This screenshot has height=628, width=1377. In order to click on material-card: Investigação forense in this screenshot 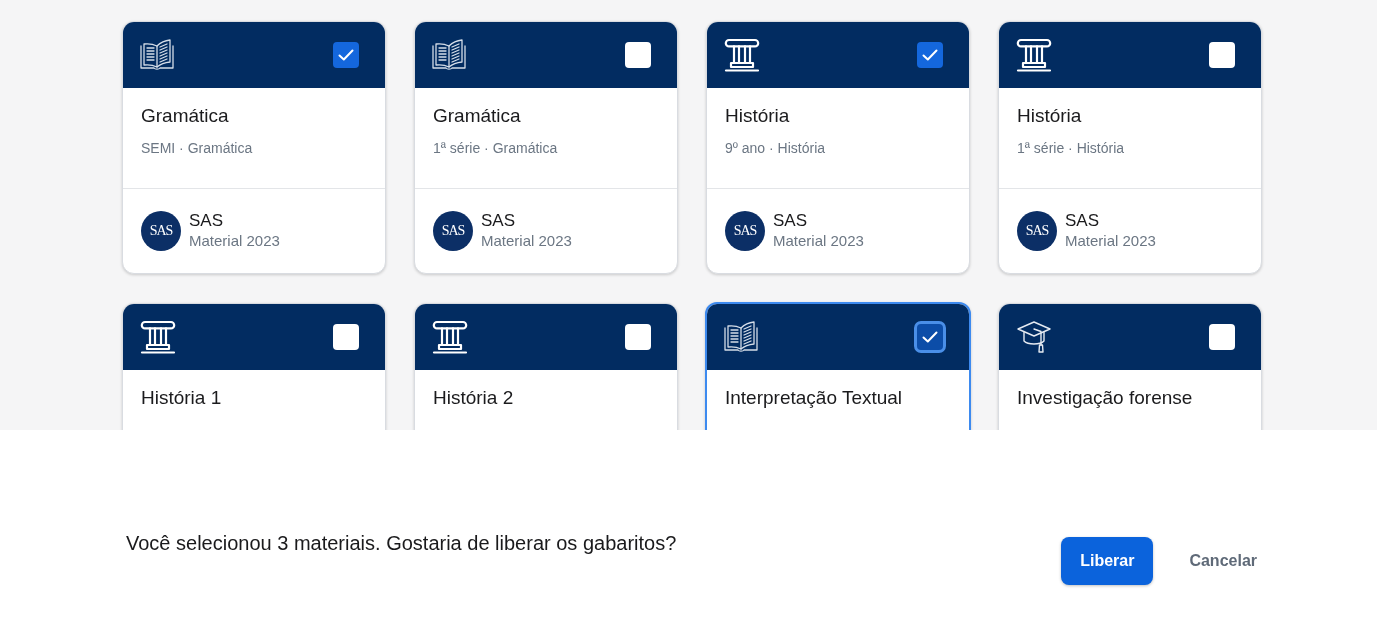, I will do `click(1130, 366)`.